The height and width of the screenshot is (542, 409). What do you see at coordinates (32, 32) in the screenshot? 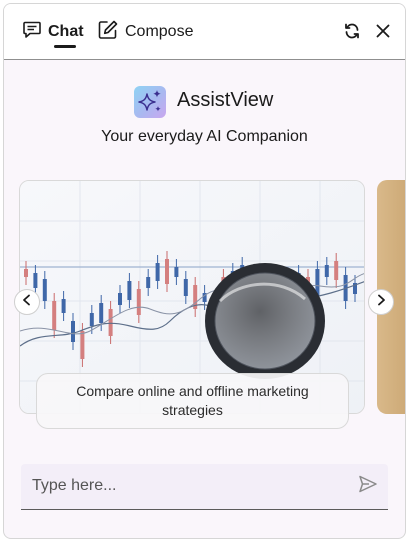
I see `chat-icon` at bounding box center [32, 32].